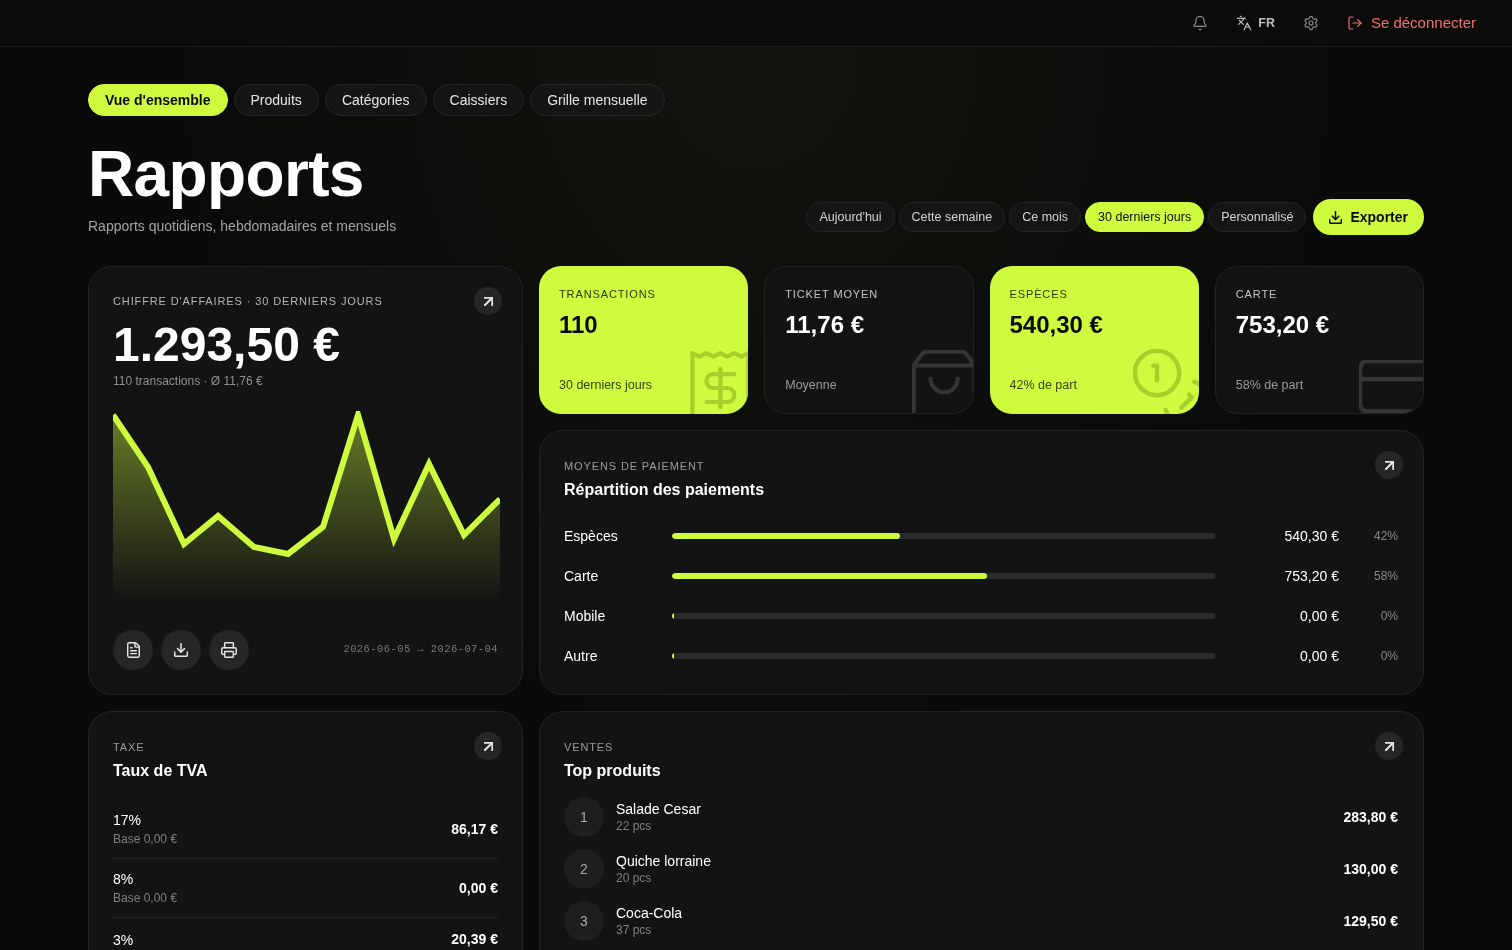 Image resolution: width=1512 pixels, height=950 pixels. What do you see at coordinates (1165, 381) in the screenshot?
I see `coins-icon` at bounding box center [1165, 381].